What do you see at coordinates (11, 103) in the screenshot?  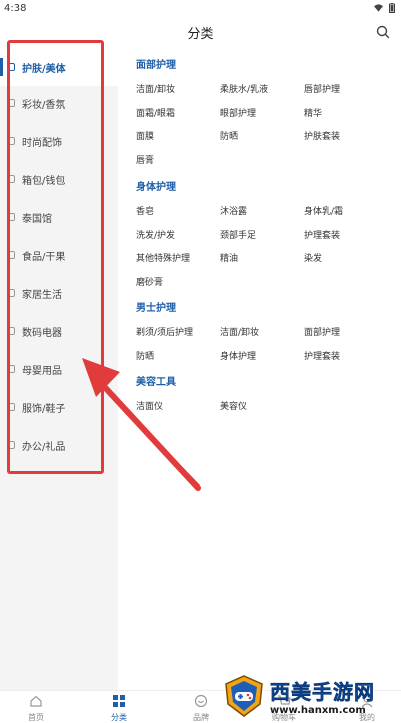 I see `lipstick-icon` at bounding box center [11, 103].